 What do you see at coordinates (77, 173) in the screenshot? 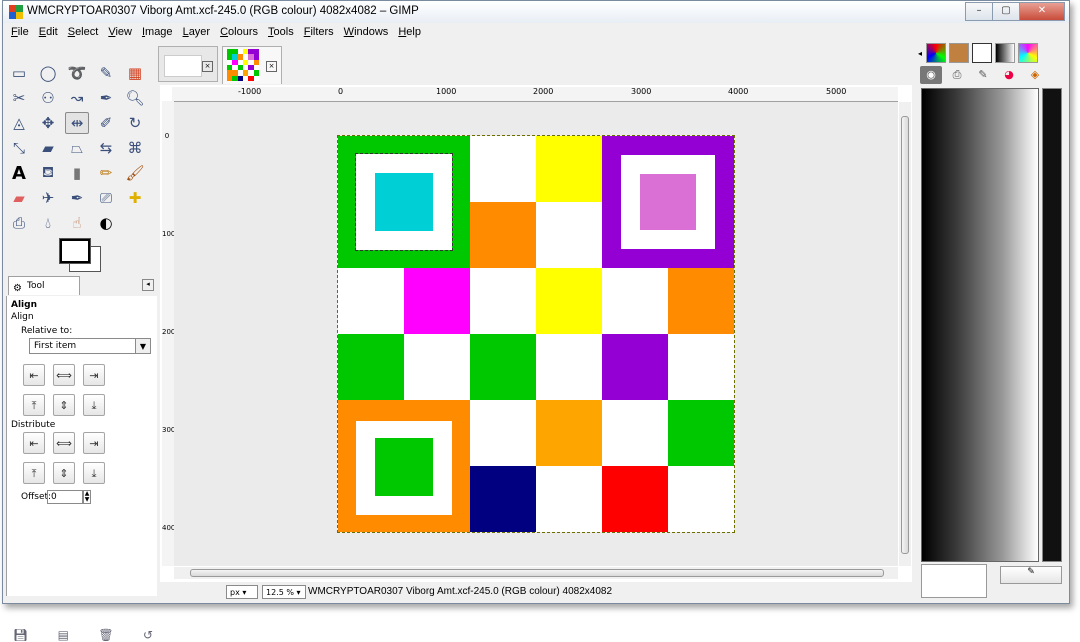
I see `blend-icon: ▮` at bounding box center [77, 173].